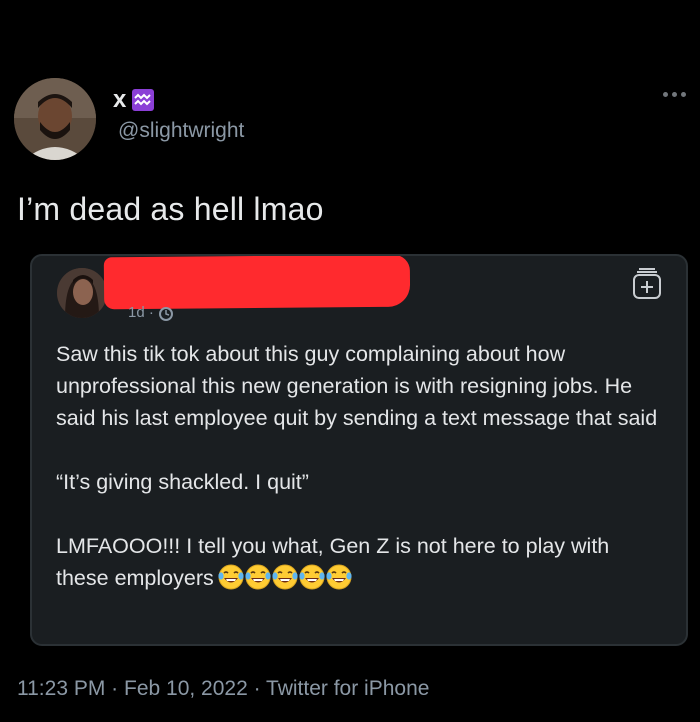 Image resolution: width=700 pixels, height=722 pixels. What do you see at coordinates (143, 100) in the screenshot?
I see `aquarius-icon` at bounding box center [143, 100].